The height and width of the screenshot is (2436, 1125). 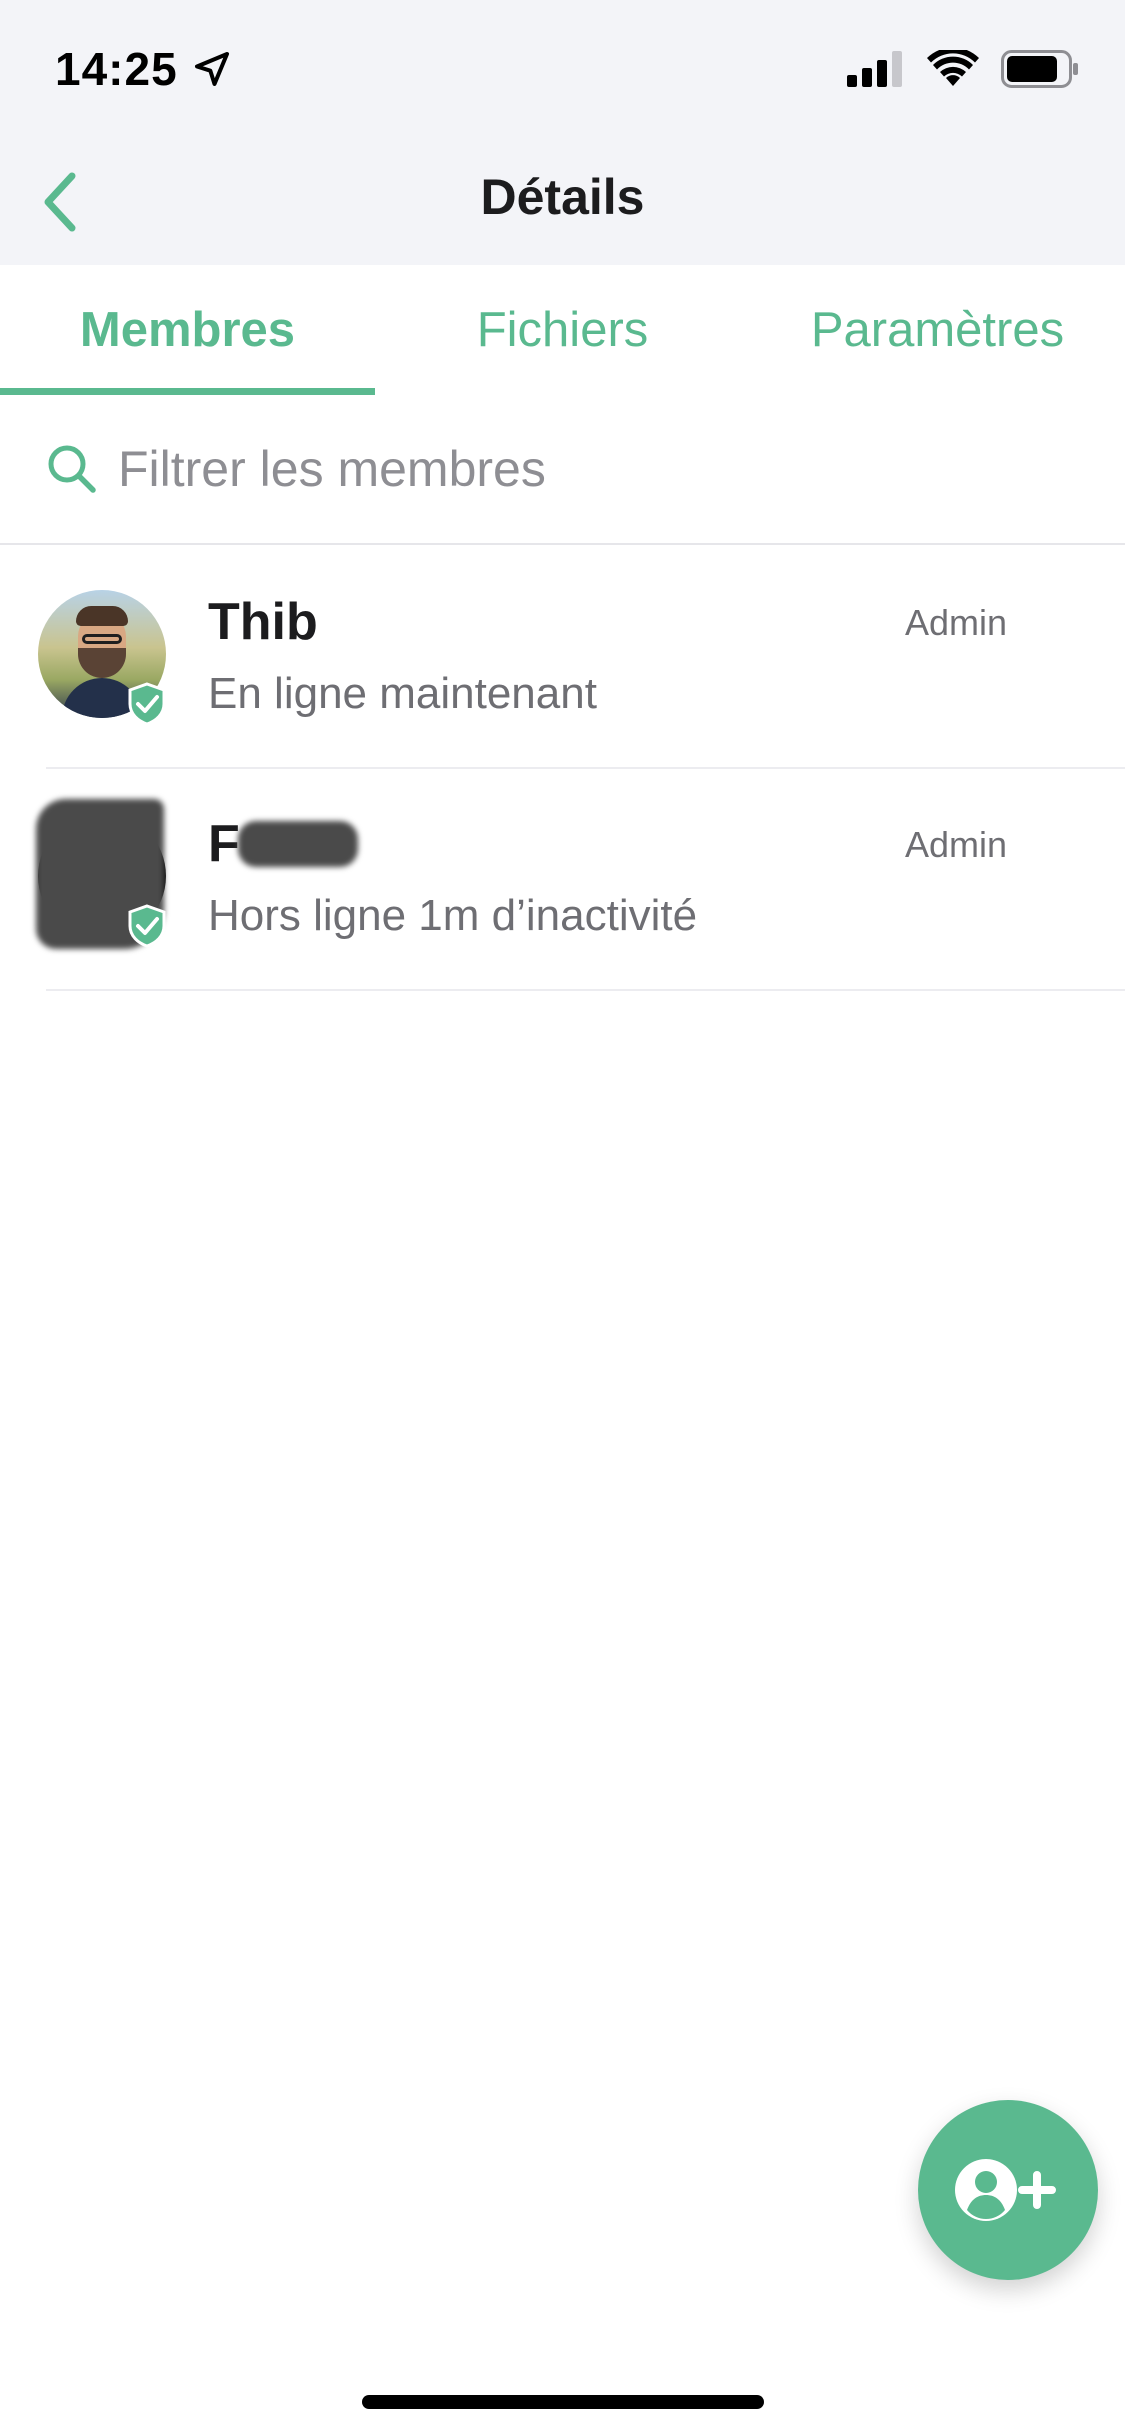 I want to click on tab-files: Fichiers, so click(x=562, y=330).